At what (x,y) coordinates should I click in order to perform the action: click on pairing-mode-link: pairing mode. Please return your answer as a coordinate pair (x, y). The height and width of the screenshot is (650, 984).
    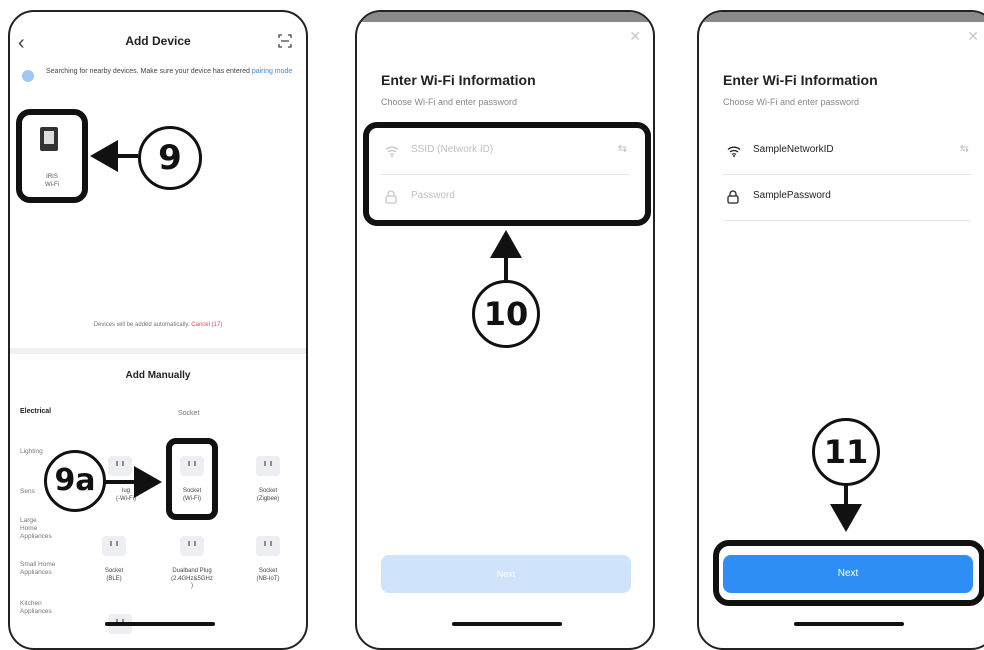
    Looking at the image, I should click on (272, 71).